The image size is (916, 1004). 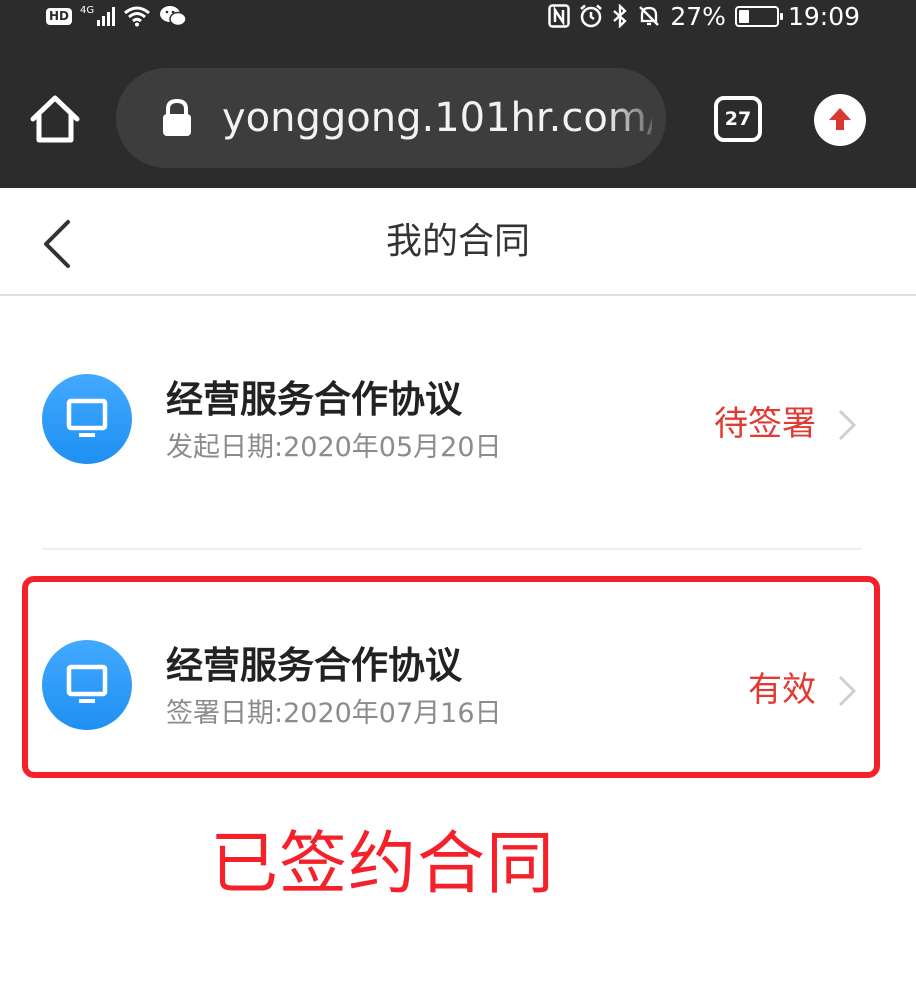 What do you see at coordinates (738, 119) in the screenshot?
I see `tabs-button: 27` at bounding box center [738, 119].